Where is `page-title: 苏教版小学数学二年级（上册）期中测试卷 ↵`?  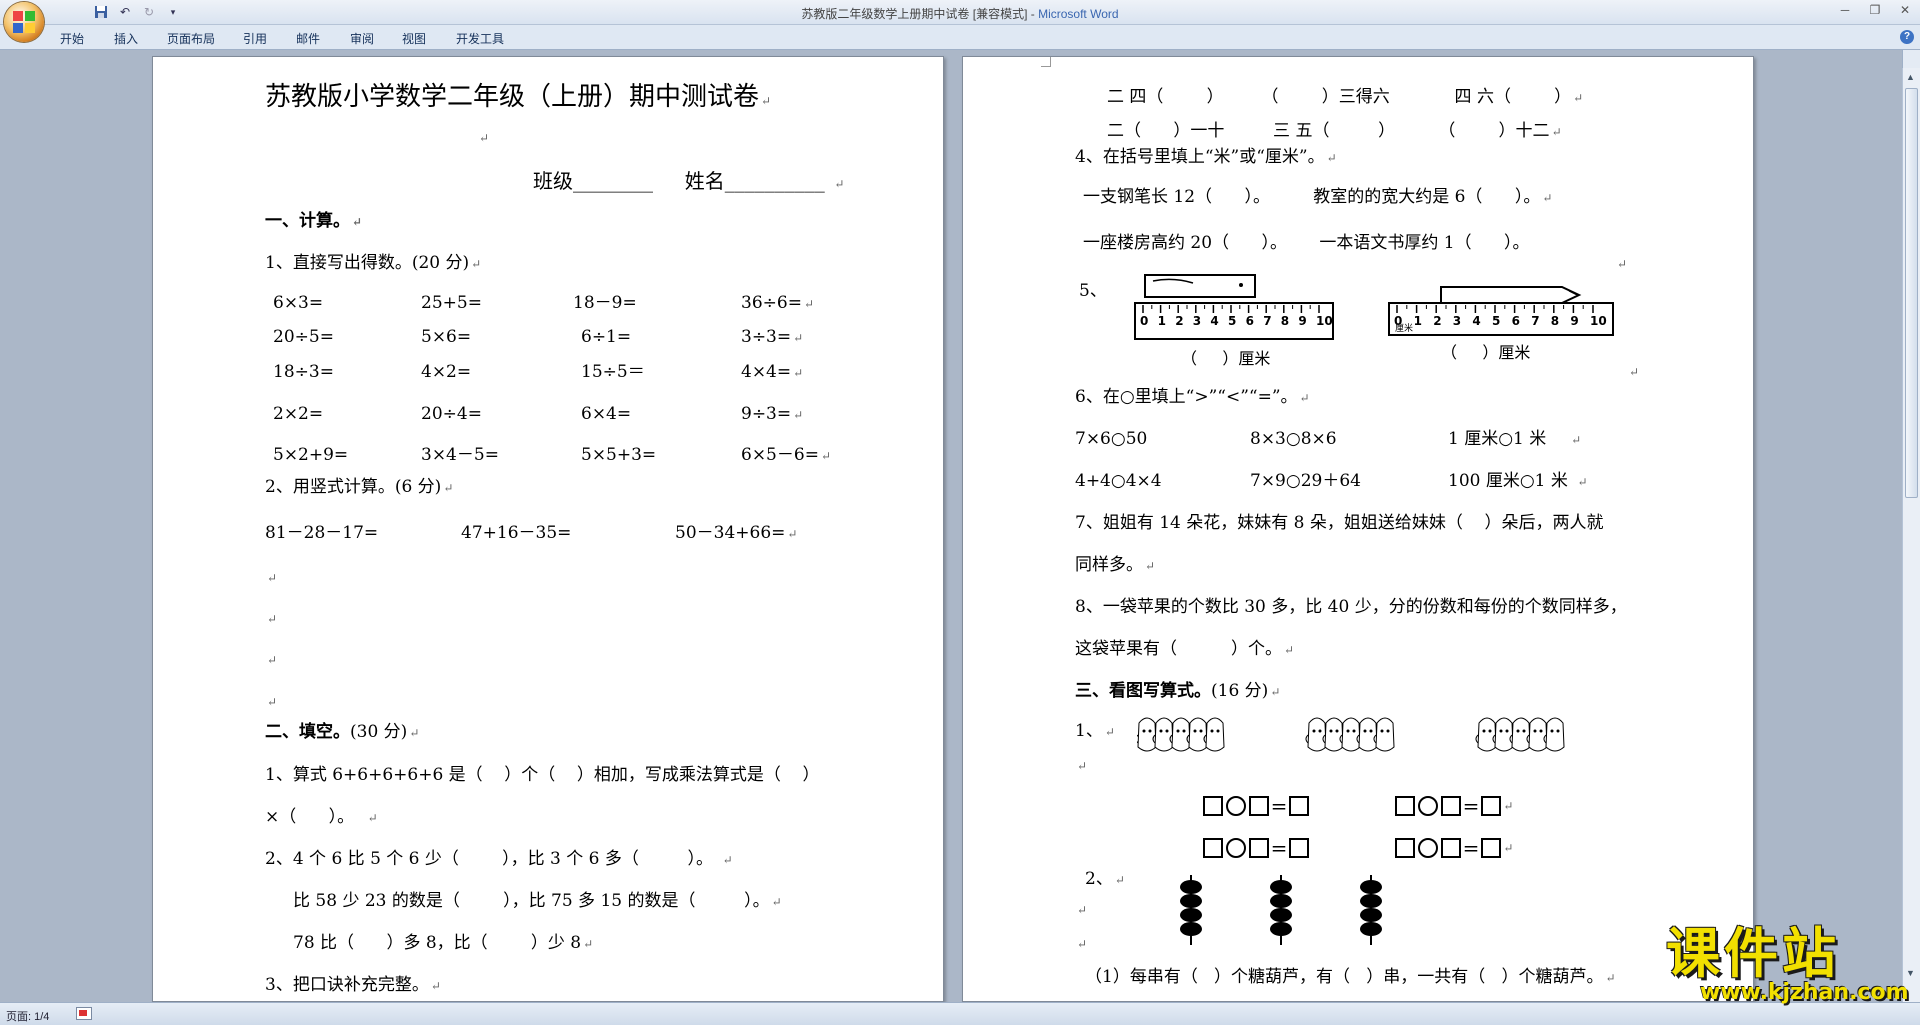
page-title: 苏教版小学数学二年级（上册）期中测试卷 ↵ is located at coordinates (518, 97).